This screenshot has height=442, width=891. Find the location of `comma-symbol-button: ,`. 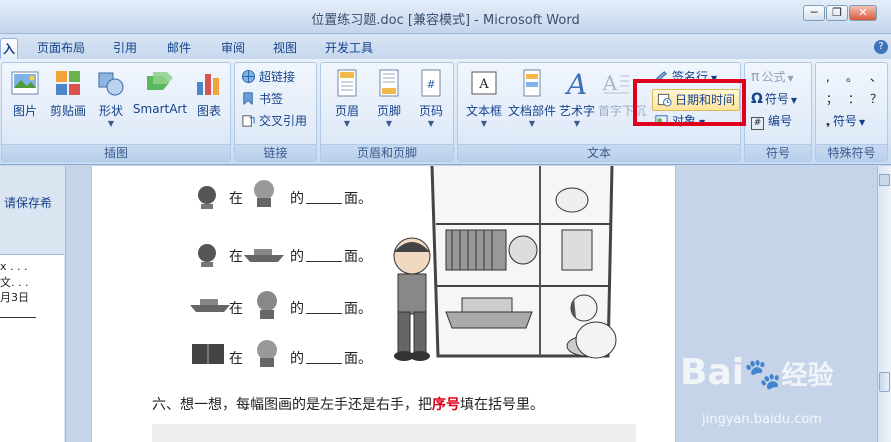

comma-symbol-button: , is located at coordinates (828, 77).